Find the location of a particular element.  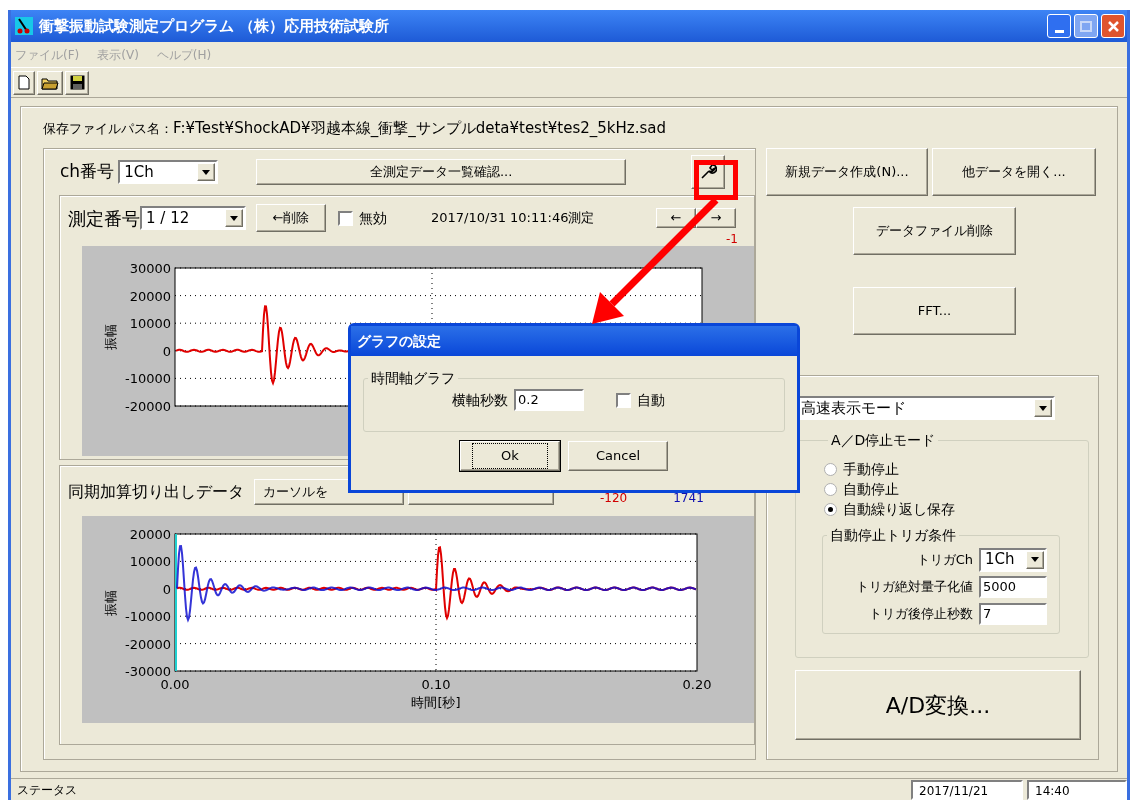

seconds-input: 0.2 is located at coordinates (549, 400).